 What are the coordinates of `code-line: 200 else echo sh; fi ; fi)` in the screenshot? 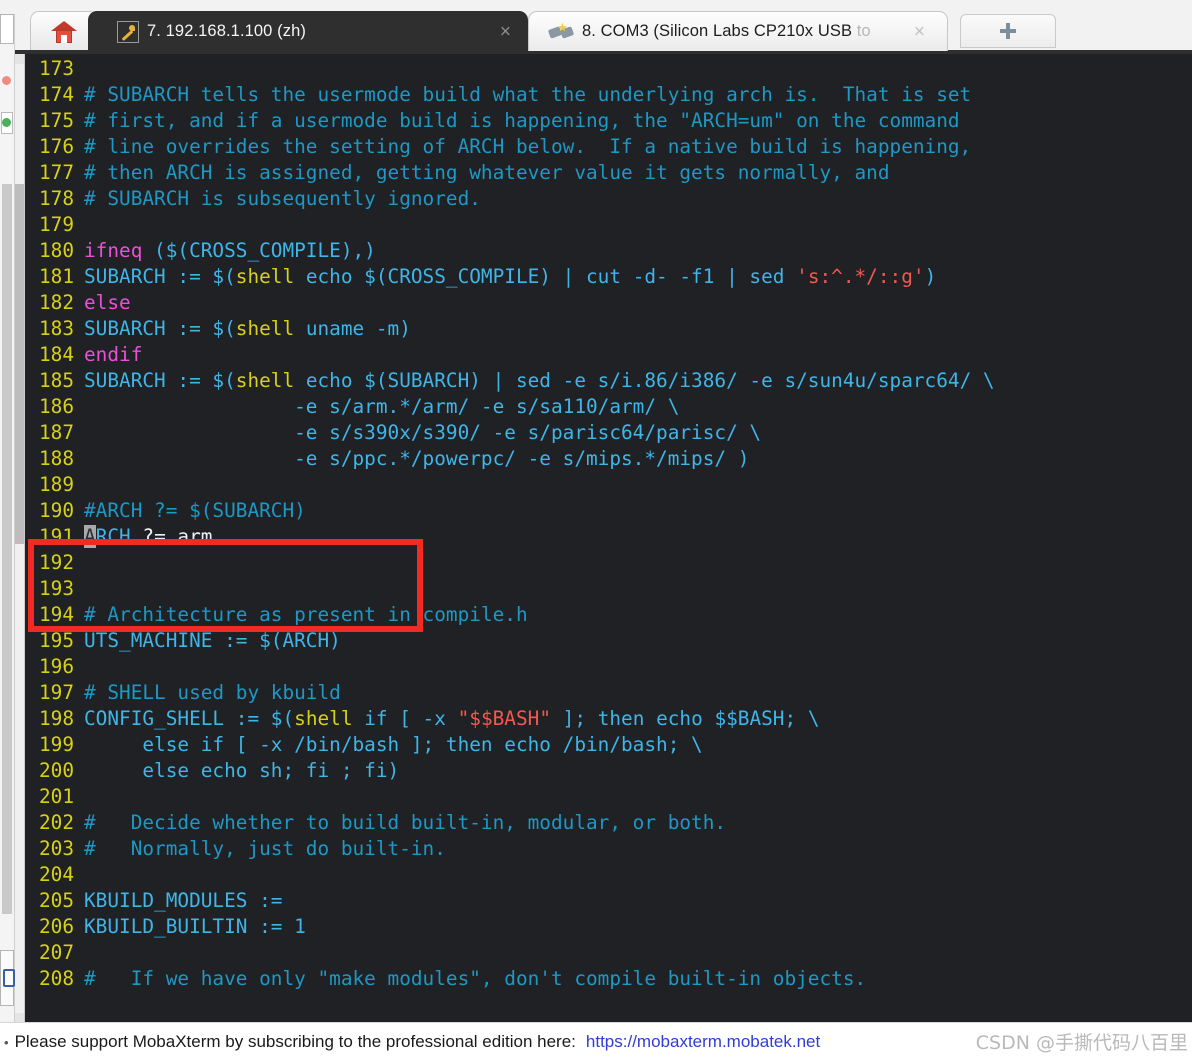 It's located at (510, 771).